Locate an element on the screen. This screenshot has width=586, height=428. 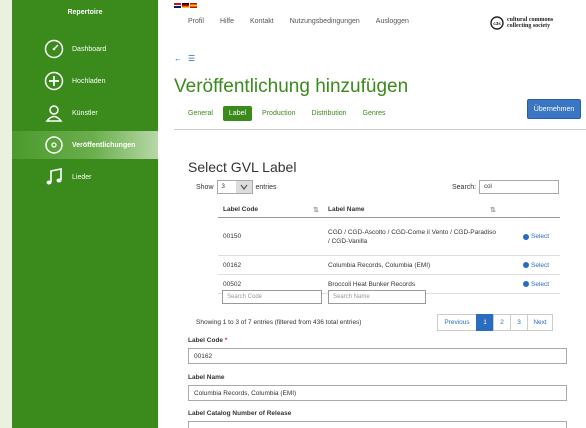
search-input: col is located at coordinates (519, 187).